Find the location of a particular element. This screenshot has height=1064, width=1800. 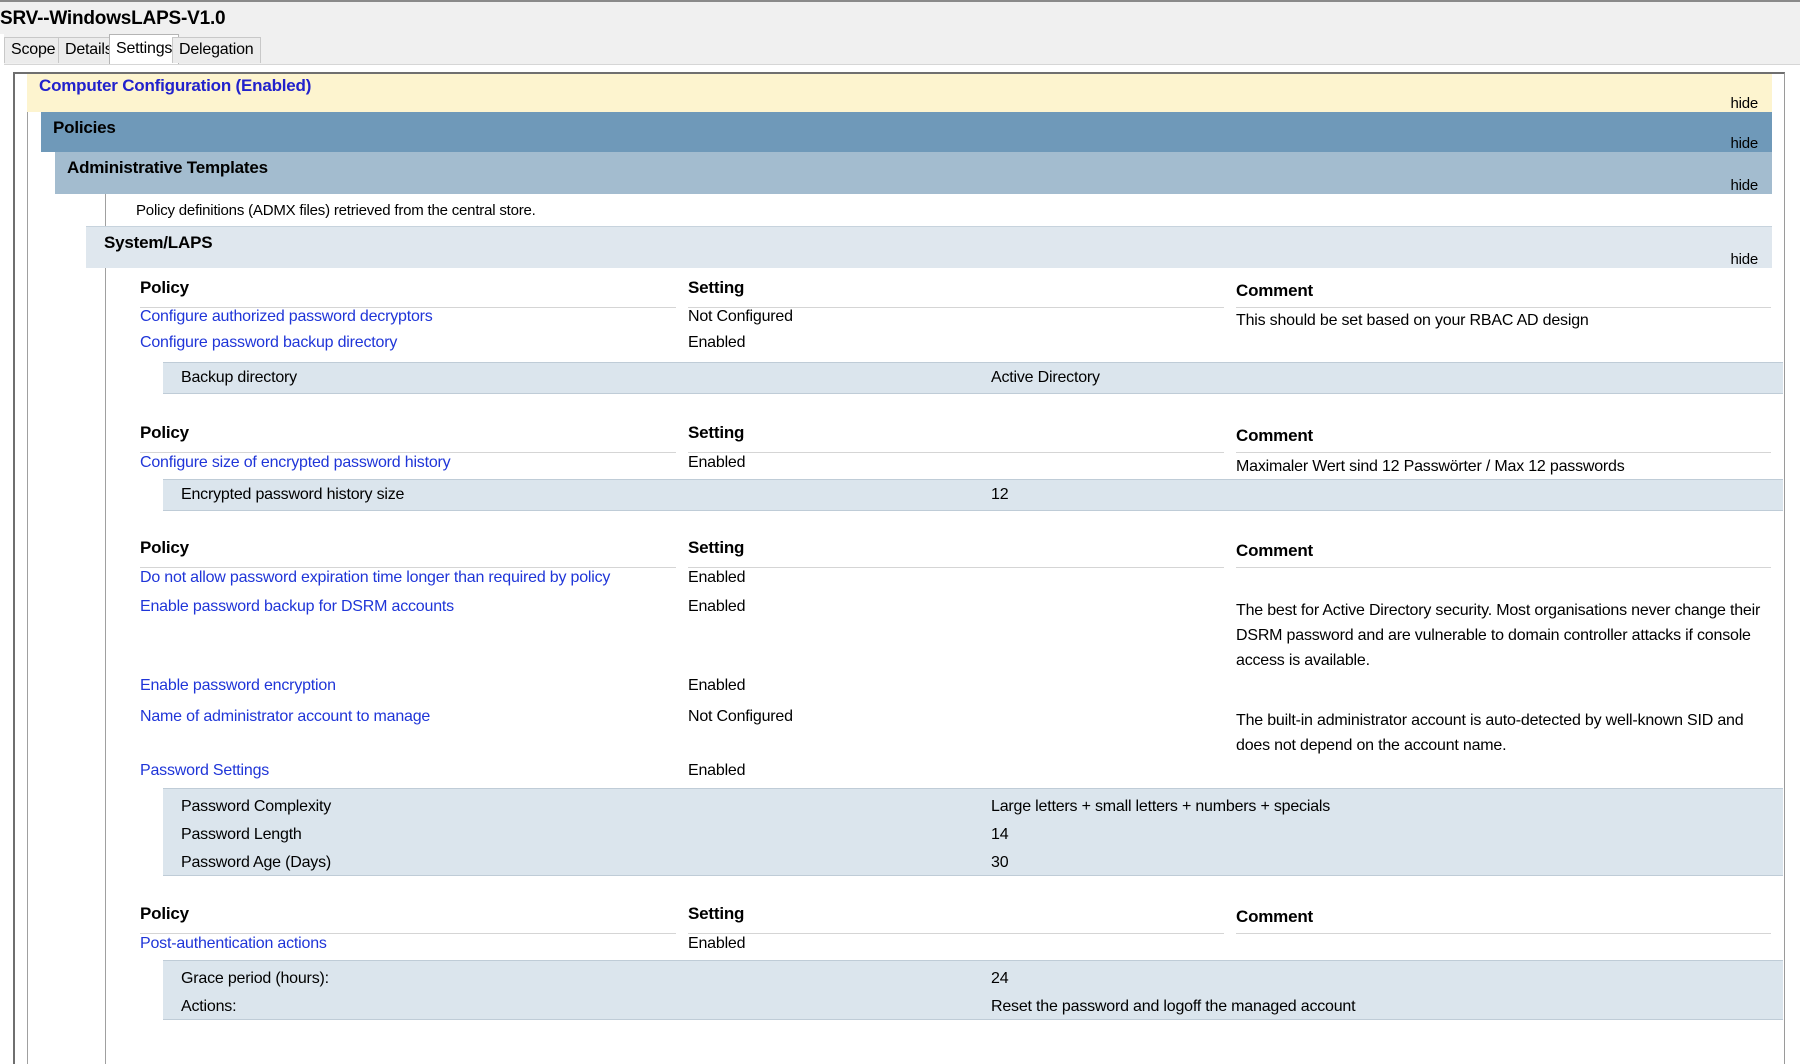

detail-value: 12 is located at coordinates (1000, 494).